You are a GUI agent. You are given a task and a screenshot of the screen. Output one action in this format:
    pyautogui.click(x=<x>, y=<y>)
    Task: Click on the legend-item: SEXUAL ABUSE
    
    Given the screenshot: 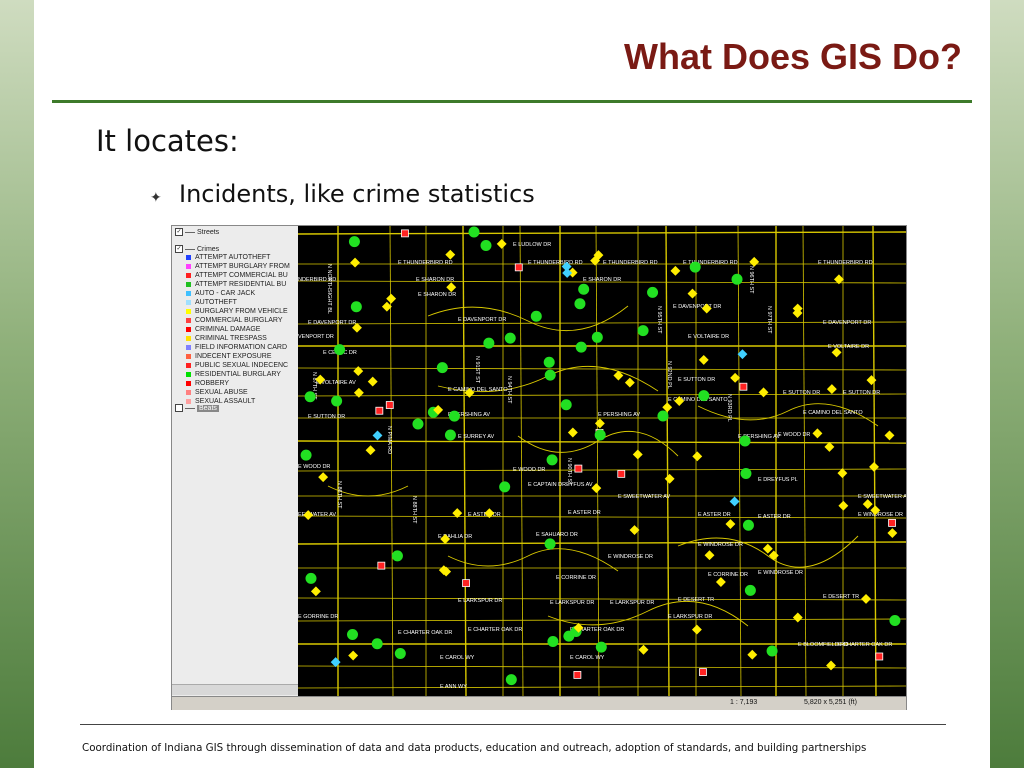 What is the action you would take?
    pyautogui.click(x=217, y=392)
    